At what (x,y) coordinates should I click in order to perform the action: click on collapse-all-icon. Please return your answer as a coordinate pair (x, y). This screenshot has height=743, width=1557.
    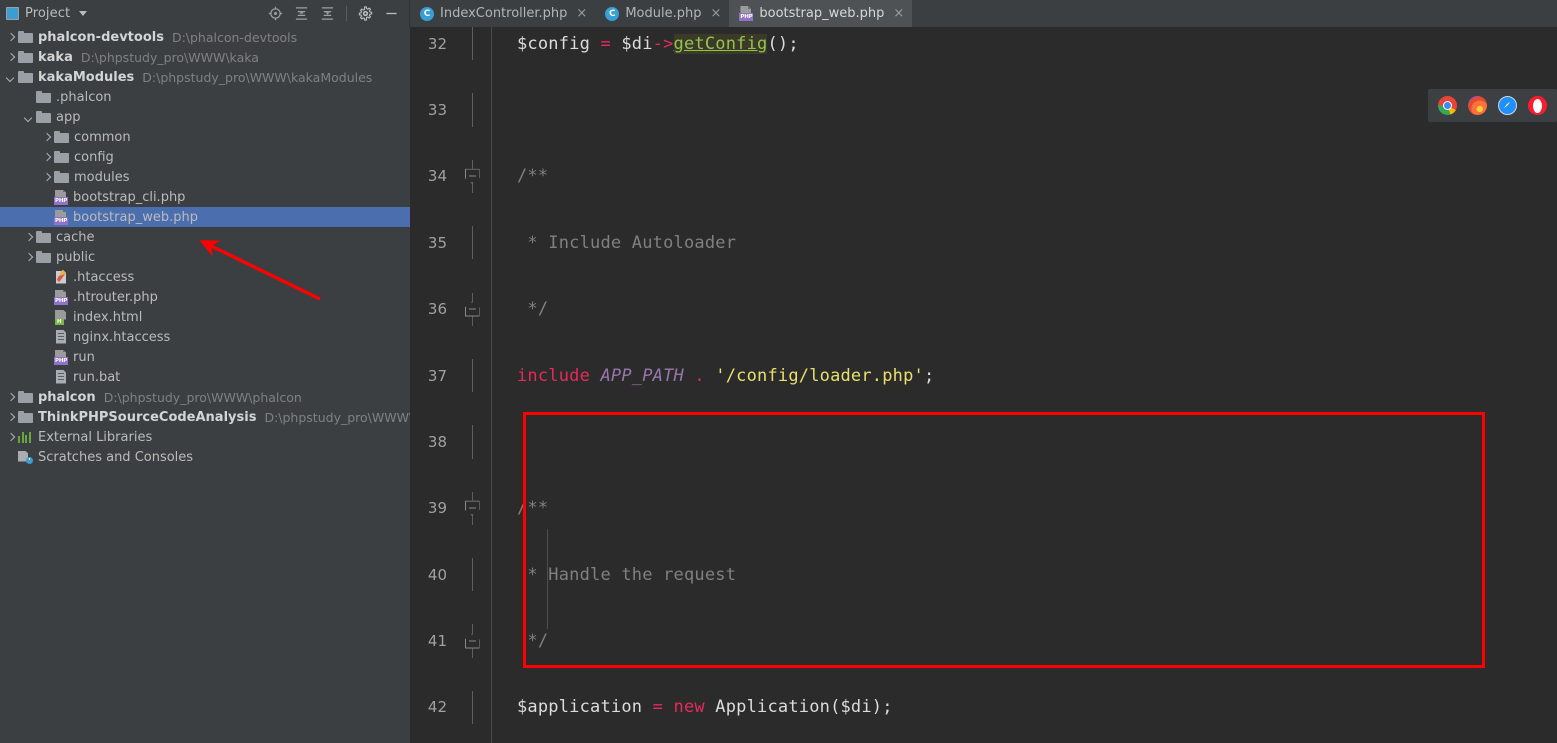
    Looking at the image, I should click on (327, 13).